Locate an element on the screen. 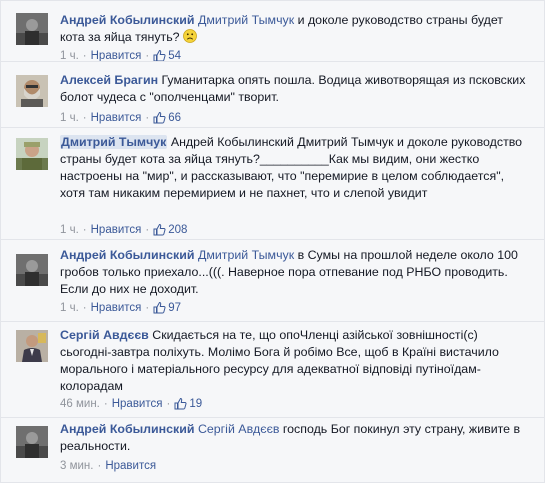 This screenshot has height=483, width=545. like-count-value: 208 is located at coordinates (178, 230).